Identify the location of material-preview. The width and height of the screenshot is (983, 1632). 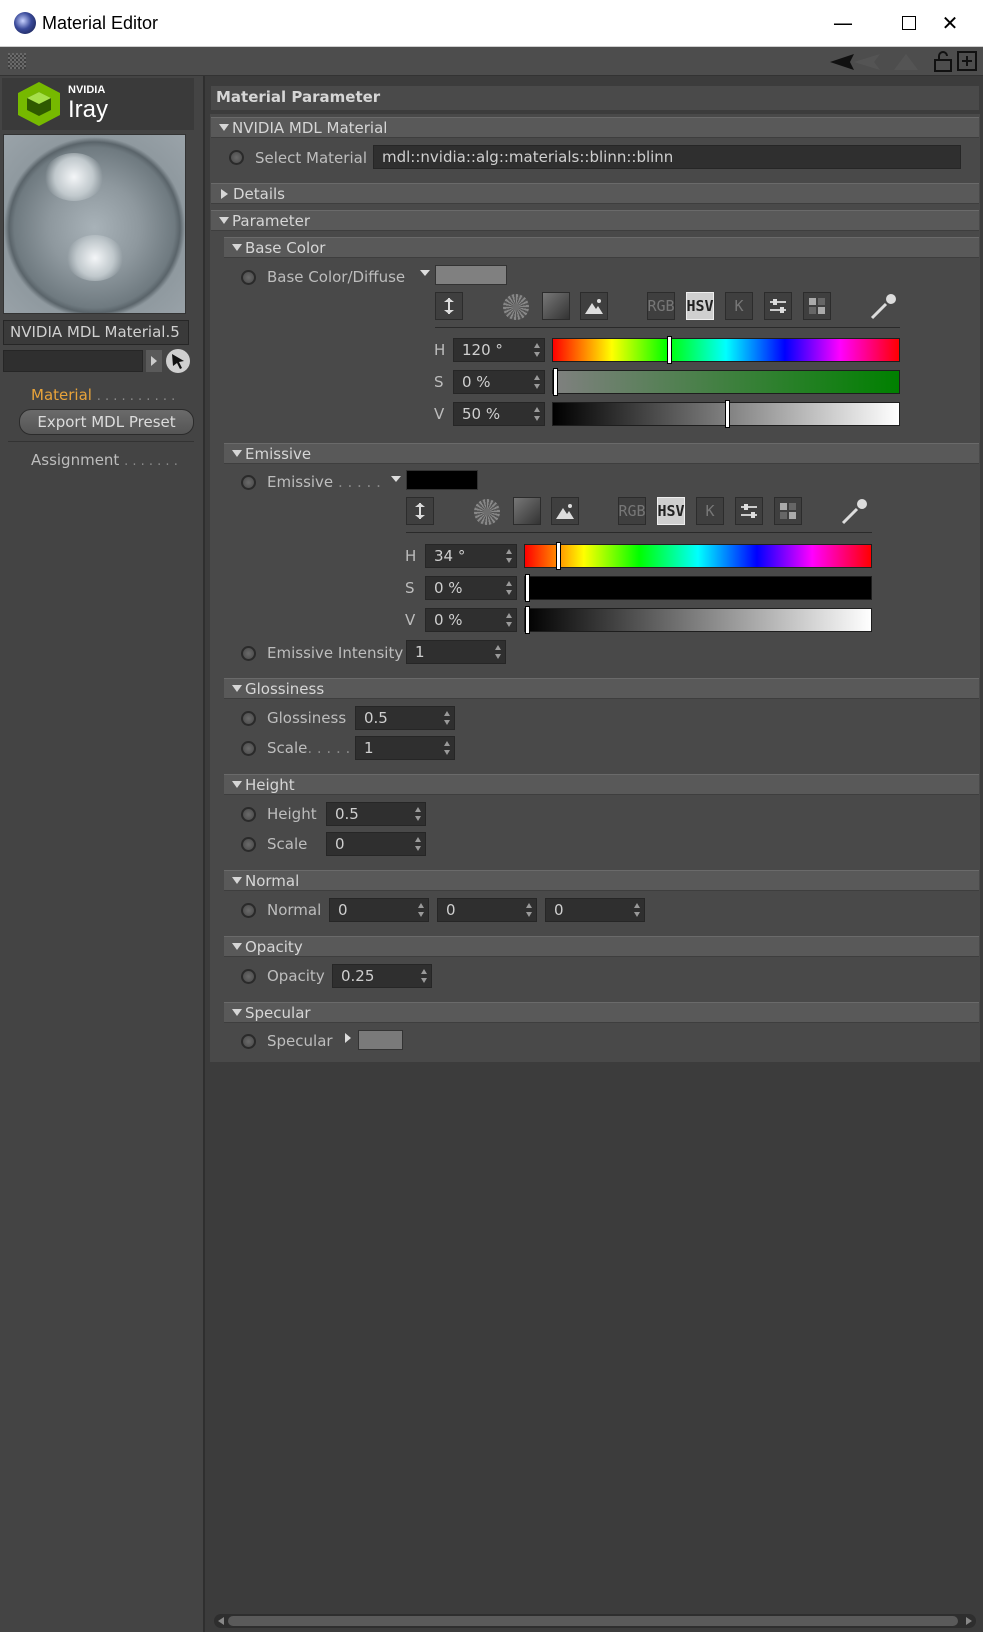
(94, 224).